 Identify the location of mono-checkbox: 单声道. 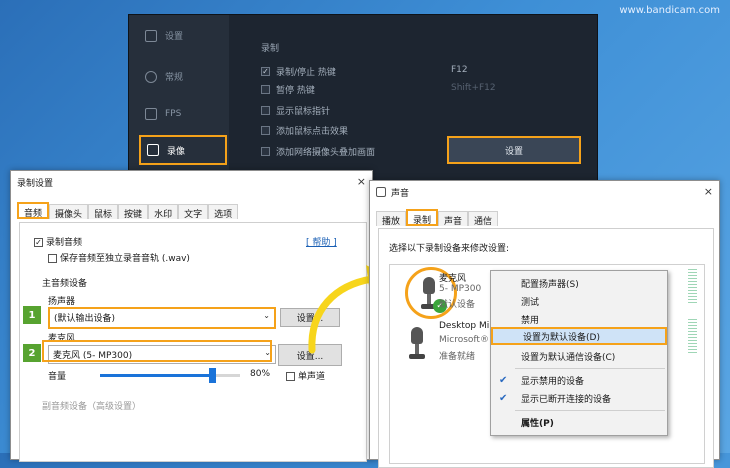
(305, 375).